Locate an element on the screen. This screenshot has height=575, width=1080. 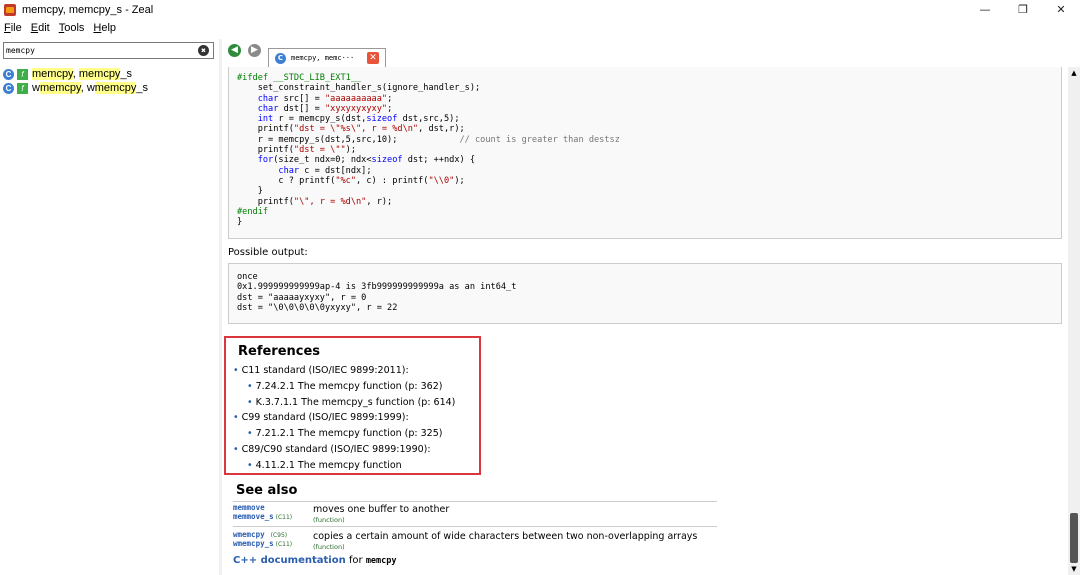
cpp-documentation-link: C++ documentation is located at coordinates (289, 560).